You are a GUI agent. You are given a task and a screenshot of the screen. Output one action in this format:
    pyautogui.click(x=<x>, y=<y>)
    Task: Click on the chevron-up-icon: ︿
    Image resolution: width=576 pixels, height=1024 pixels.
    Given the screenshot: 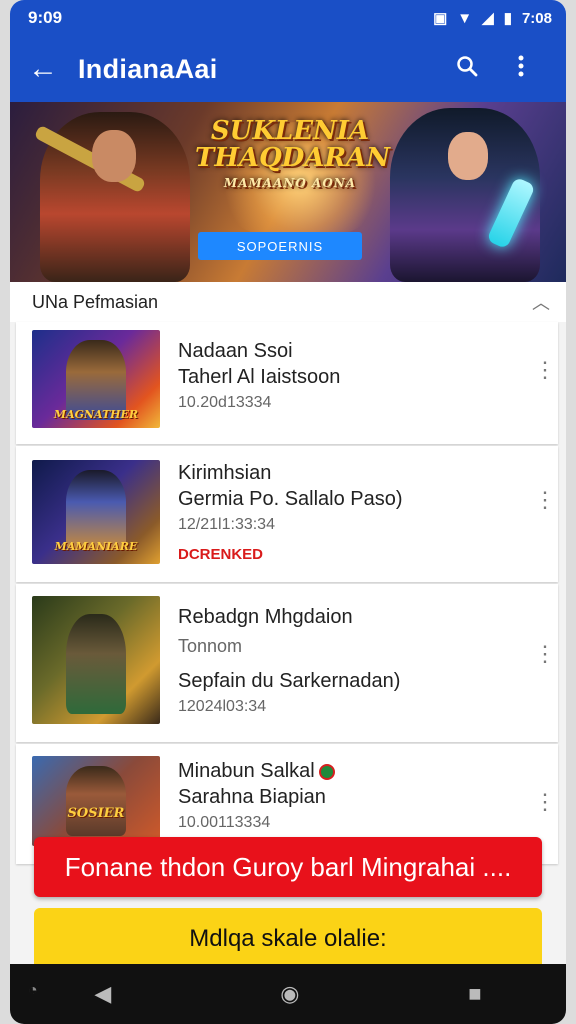 What is the action you would take?
    pyautogui.click(x=541, y=302)
    